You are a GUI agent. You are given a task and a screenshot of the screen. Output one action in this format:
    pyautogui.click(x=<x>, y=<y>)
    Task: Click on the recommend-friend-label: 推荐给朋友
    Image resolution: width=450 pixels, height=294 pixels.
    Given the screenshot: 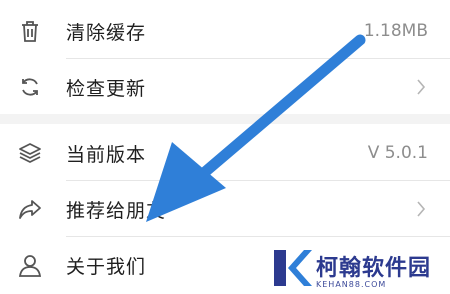 What is the action you would take?
    pyautogui.click(x=116, y=210)
    